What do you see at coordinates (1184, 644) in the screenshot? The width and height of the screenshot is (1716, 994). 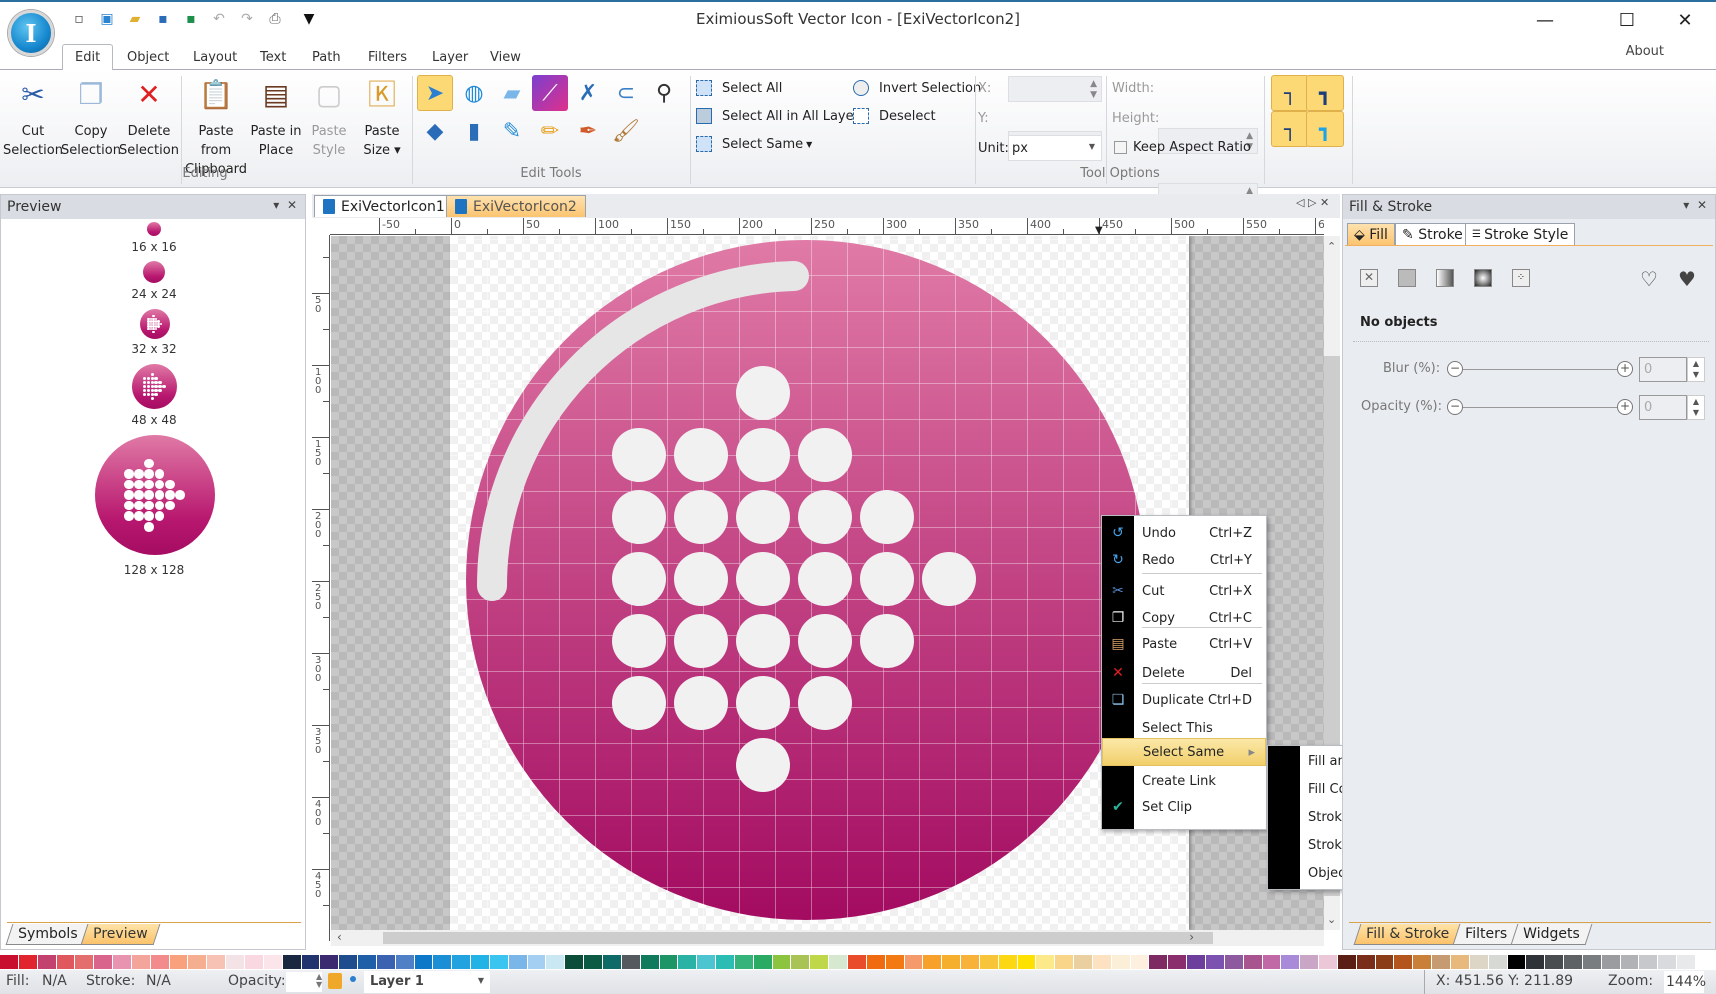 I see `context-menu-item-paste: ▤ Paste Ctrl+V` at bounding box center [1184, 644].